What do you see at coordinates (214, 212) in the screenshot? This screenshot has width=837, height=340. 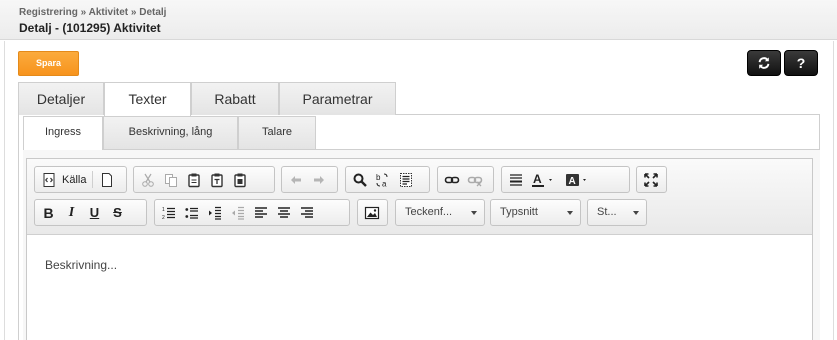 I see `indent-icon` at bounding box center [214, 212].